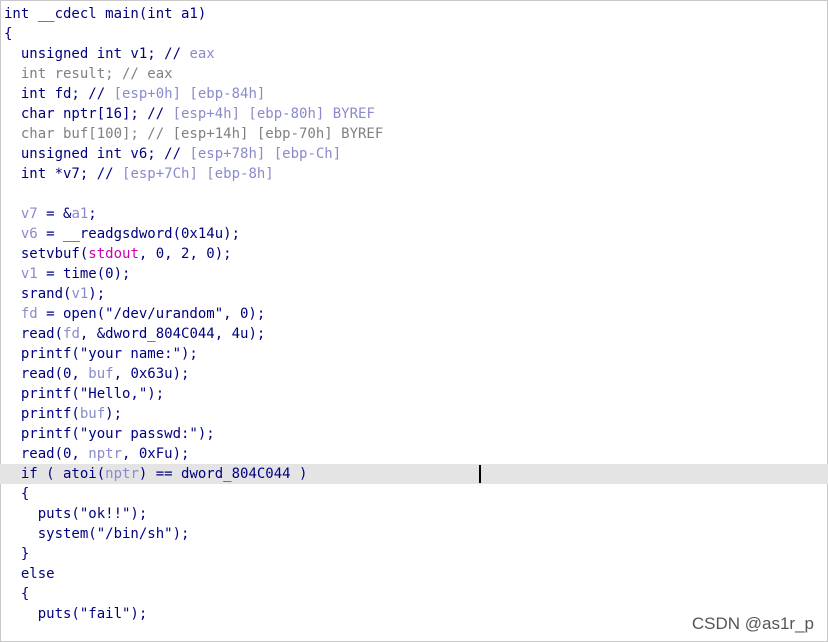 Image resolution: width=828 pixels, height=642 pixels. What do you see at coordinates (113, 254) in the screenshot?
I see `code-token: stdout` at bounding box center [113, 254].